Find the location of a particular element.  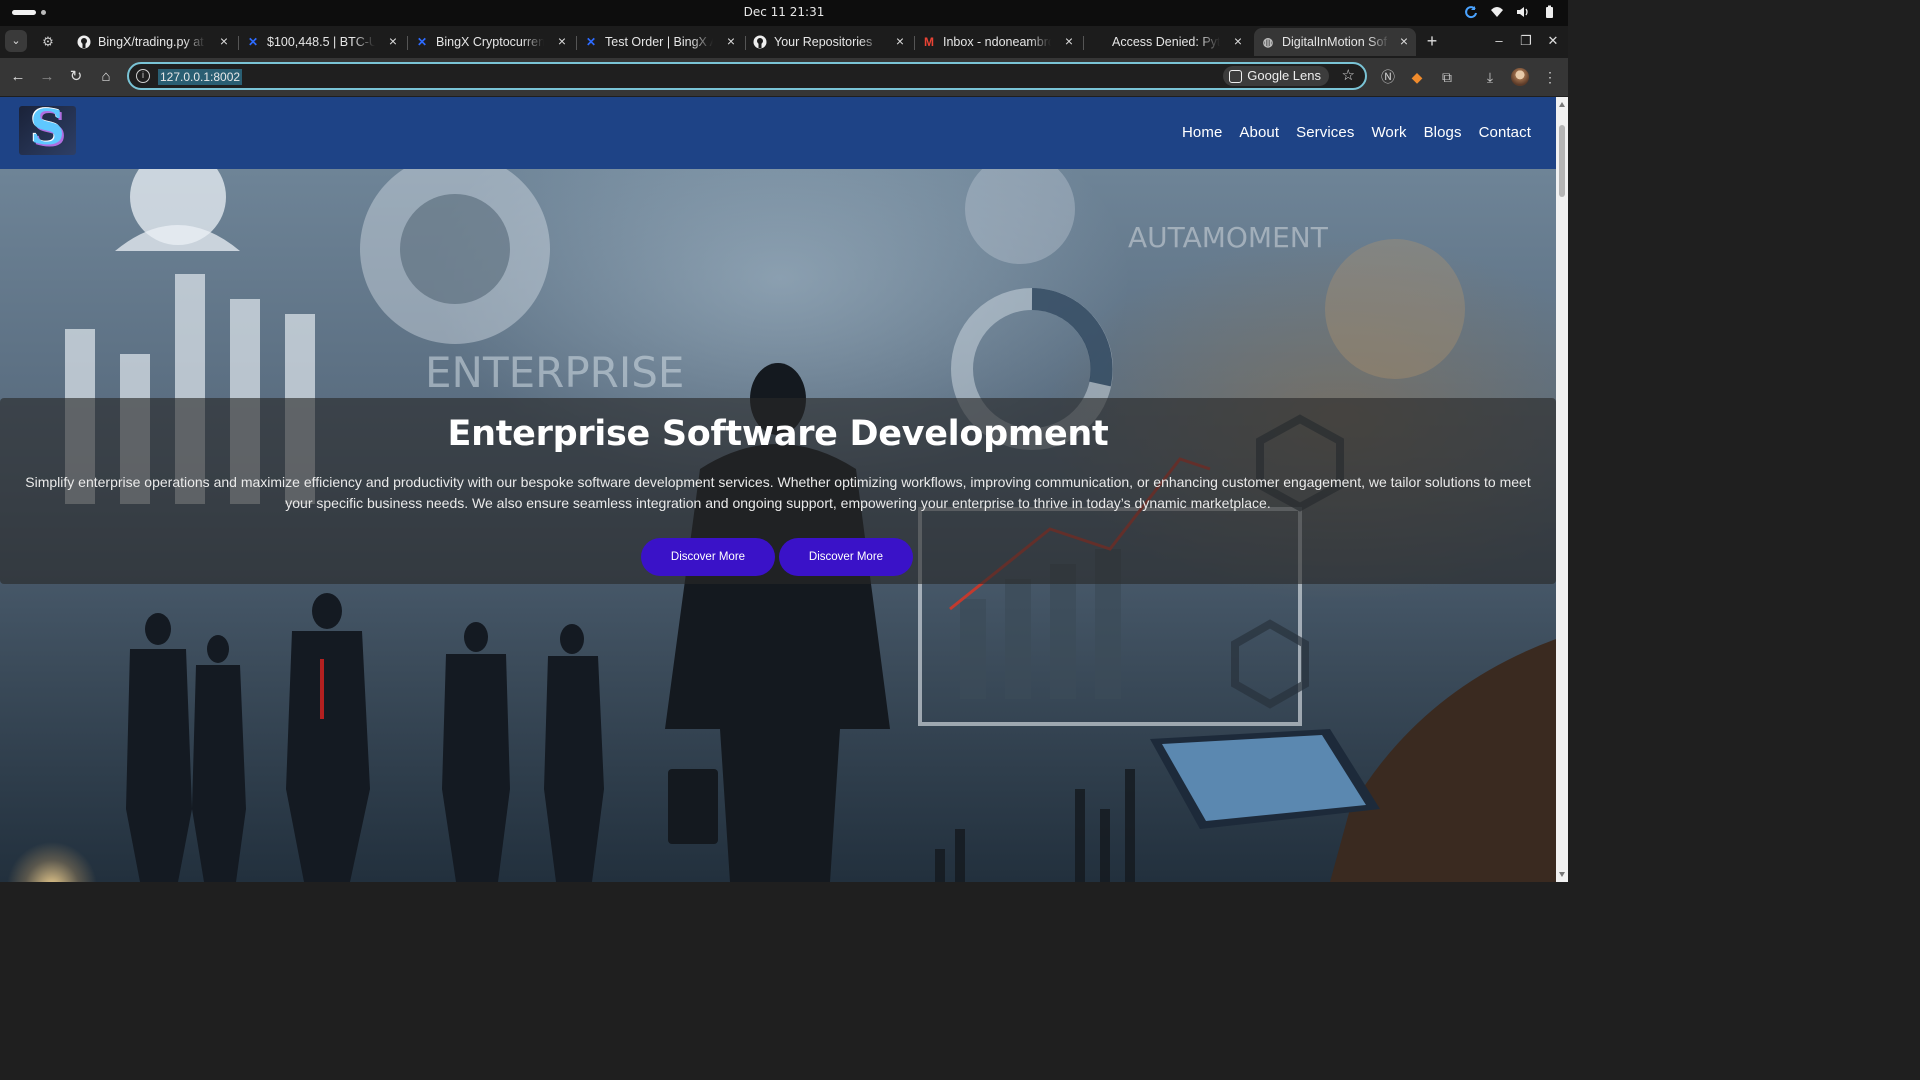

arrow-right-icon: → is located at coordinates (47, 76).